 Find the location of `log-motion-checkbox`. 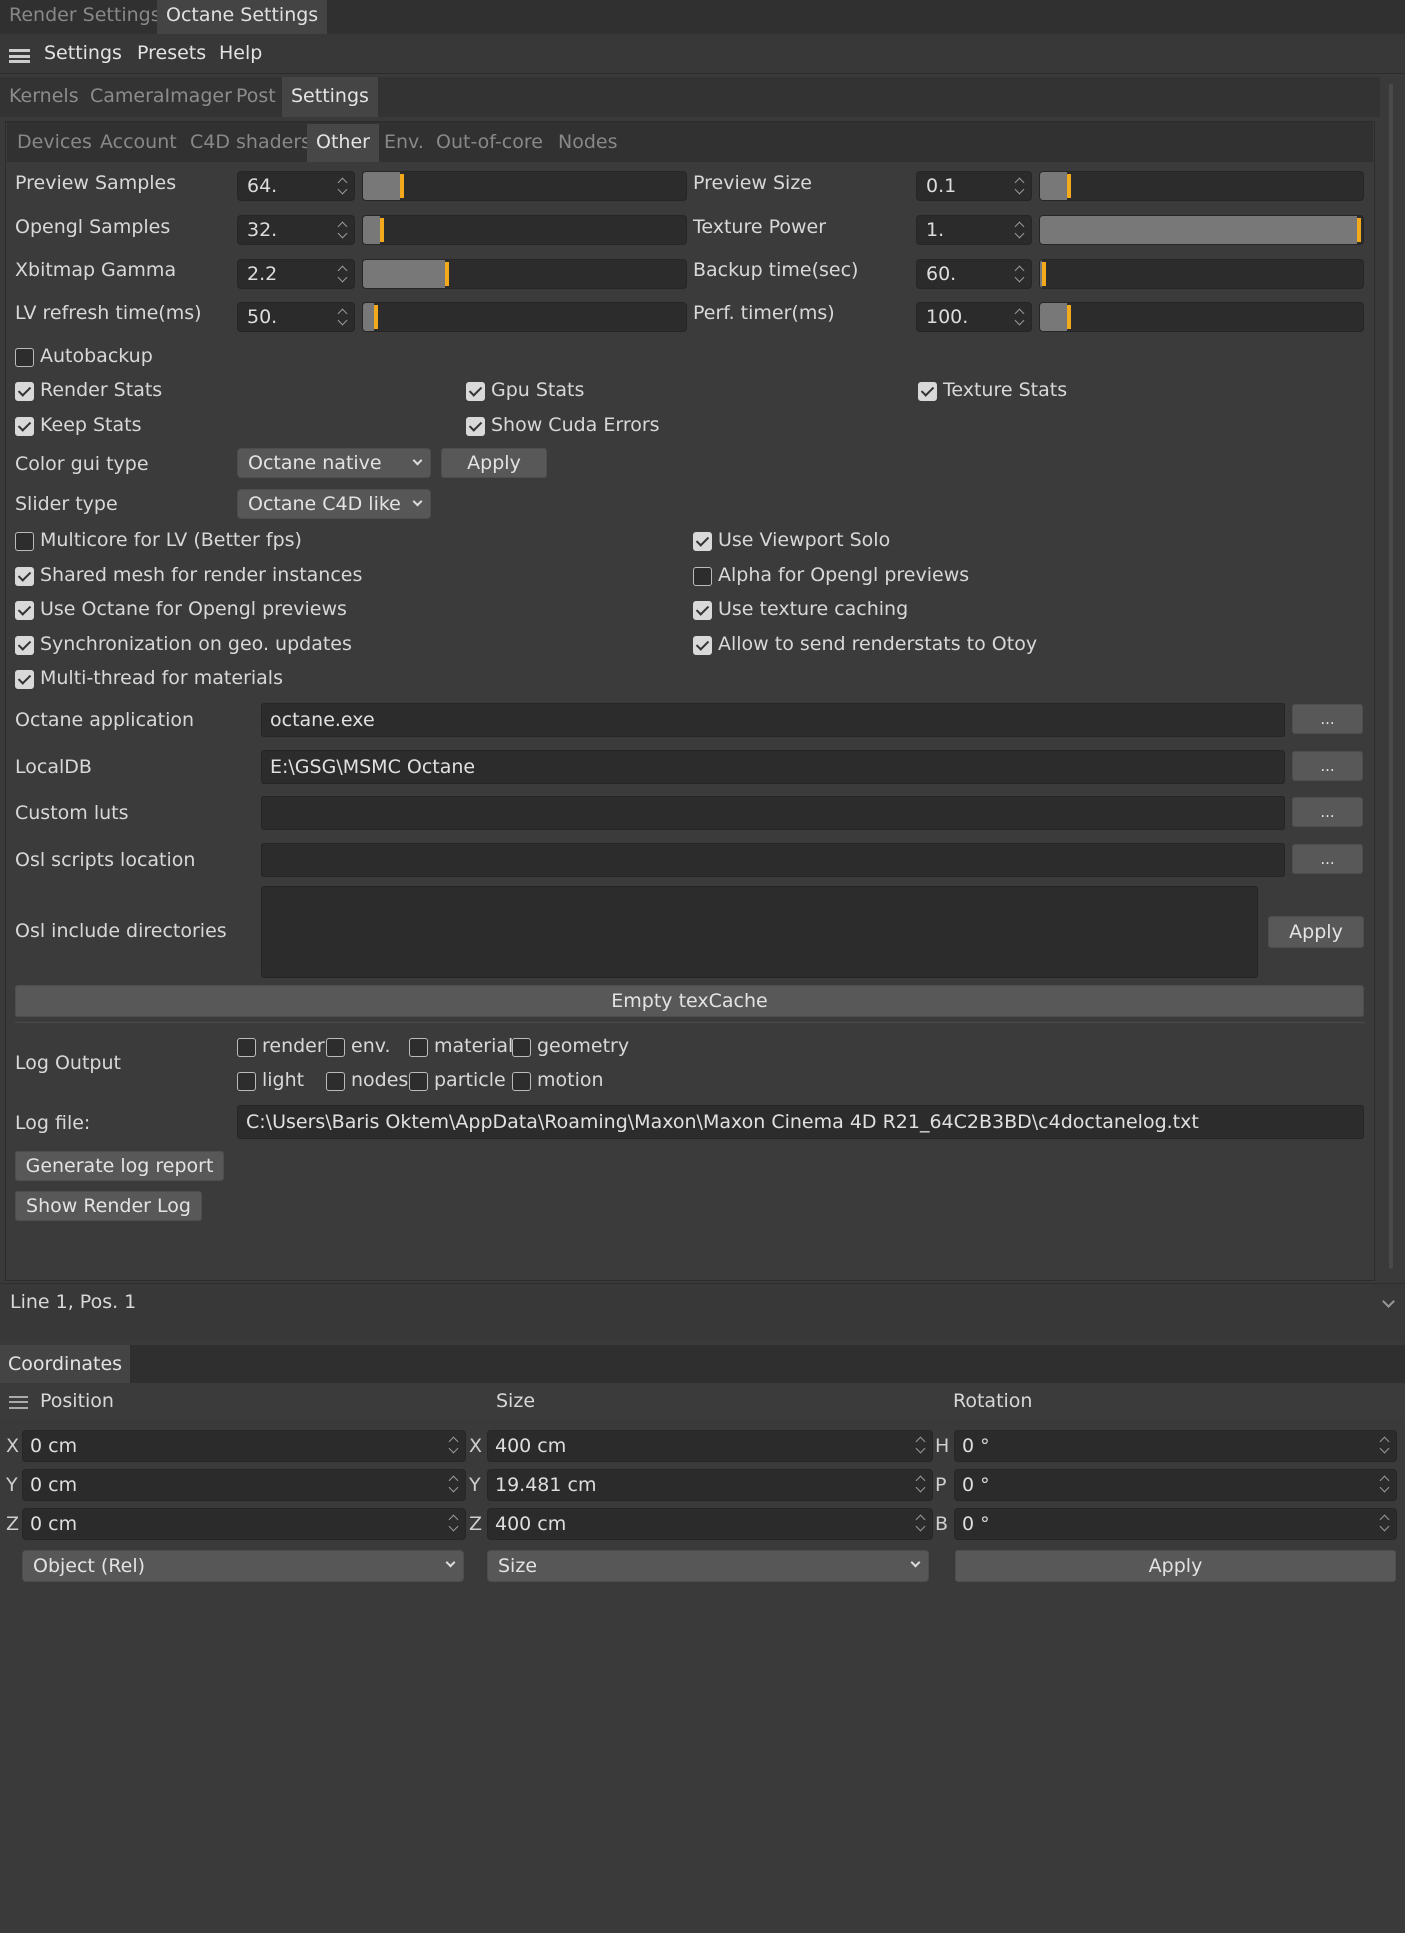

log-motion-checkbox is located at coordinates (521, 1081).